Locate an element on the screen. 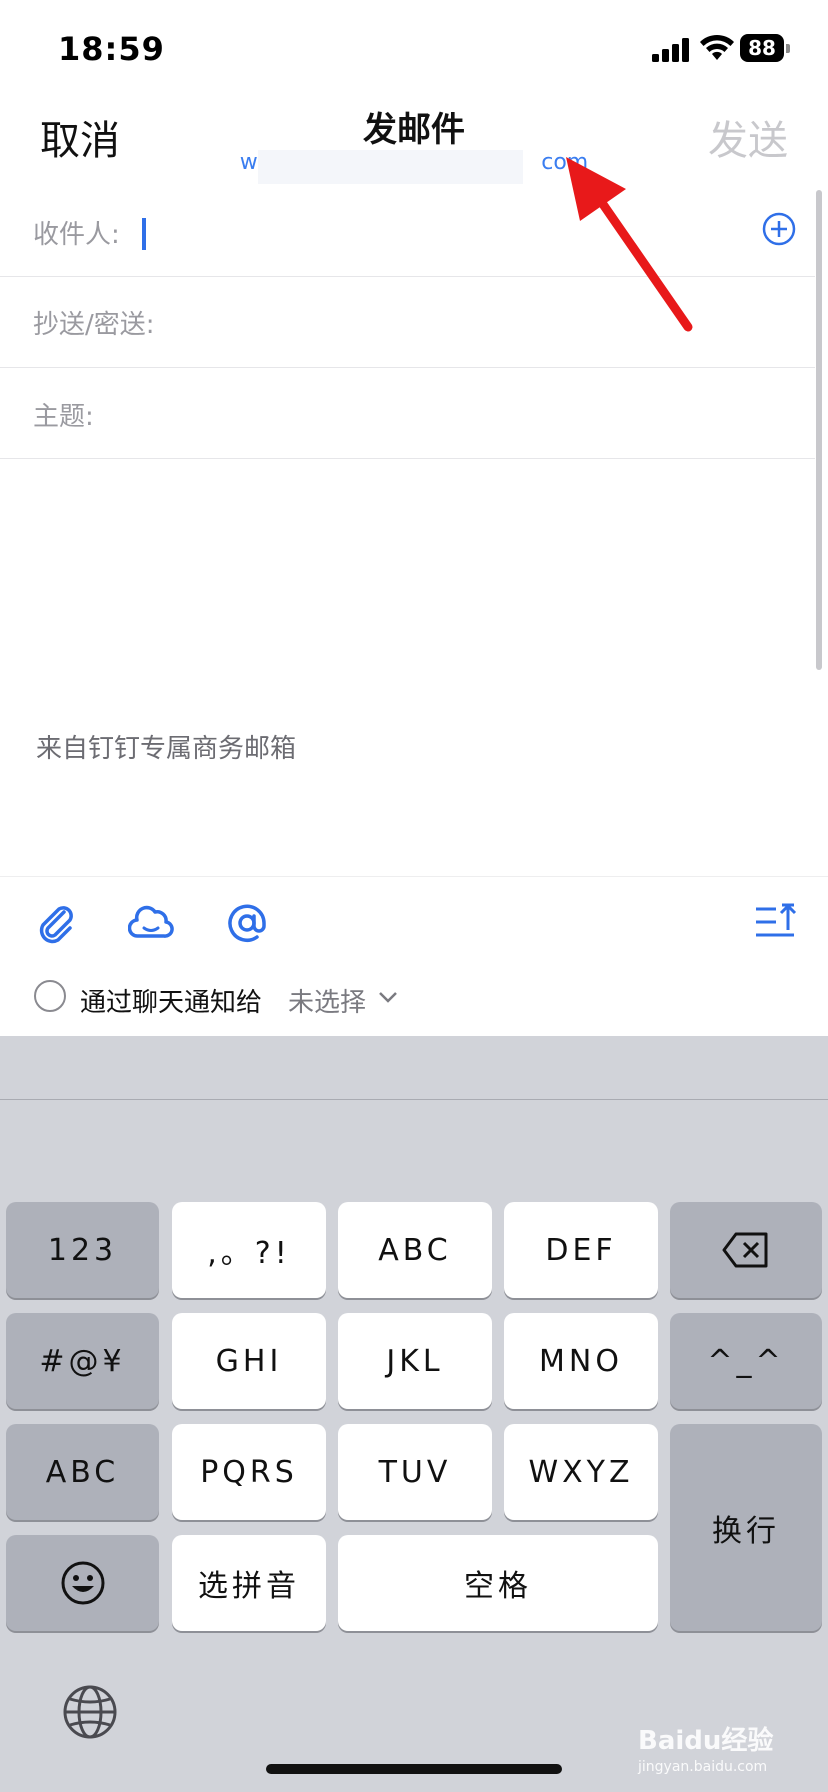  annotation-arrow is located at coordinates (629, 244).